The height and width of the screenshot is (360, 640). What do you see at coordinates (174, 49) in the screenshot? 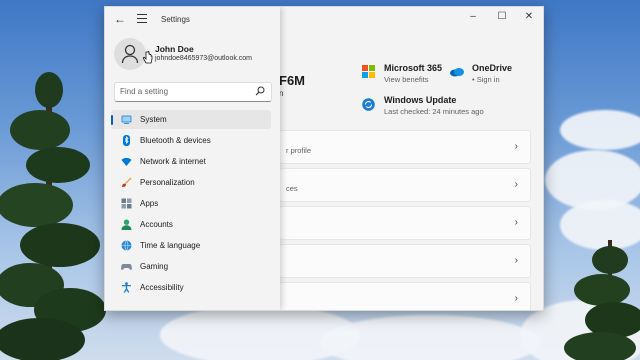
I see `user-name: John Doe` at bounding box center [174, 49].